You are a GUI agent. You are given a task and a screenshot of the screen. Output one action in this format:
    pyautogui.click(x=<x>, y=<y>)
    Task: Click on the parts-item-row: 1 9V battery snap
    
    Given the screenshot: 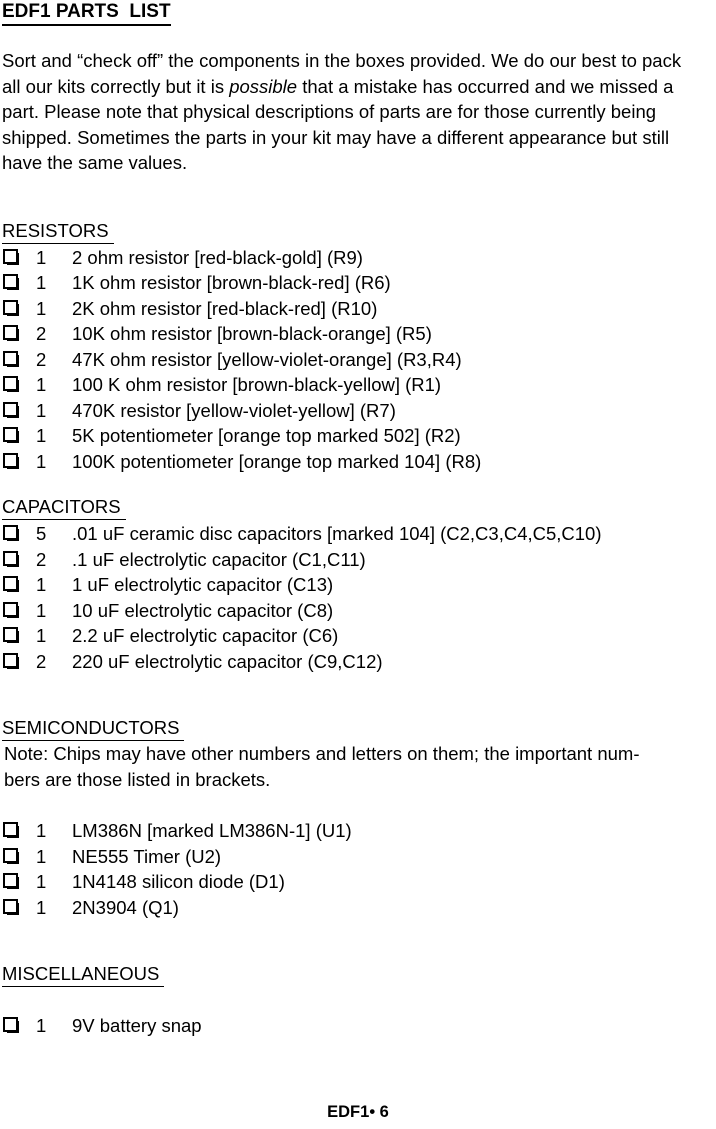 What is the action you would take?
    pyautogui.click(x=359, y=1025)
    